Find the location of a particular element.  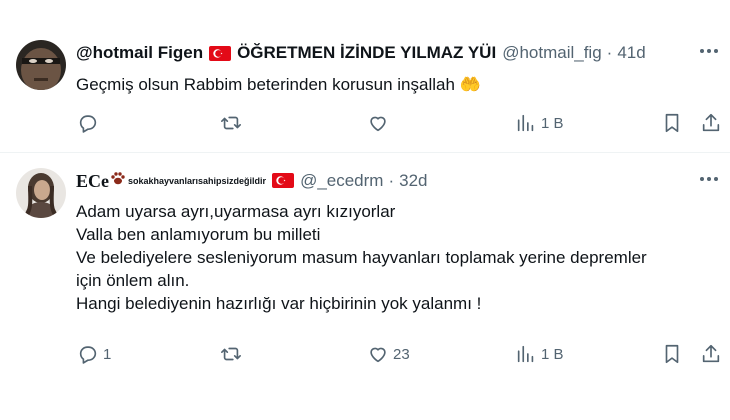

display-name: @hotmail Figen is located at coordinates (139, 53).